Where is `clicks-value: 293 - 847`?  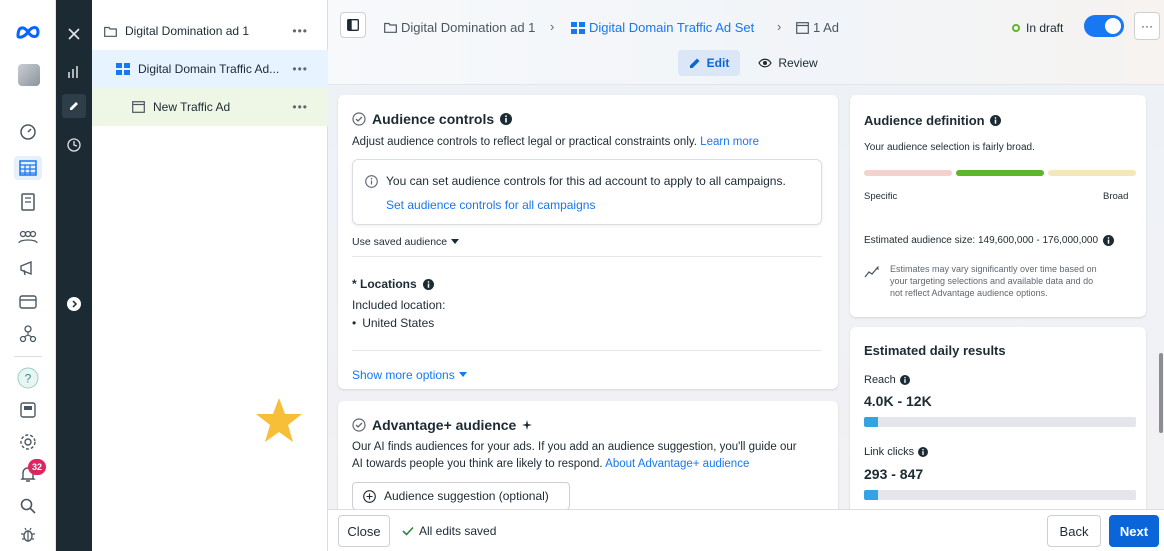
clicks-value: 293 - 847 is located at coordinates (894, 474).